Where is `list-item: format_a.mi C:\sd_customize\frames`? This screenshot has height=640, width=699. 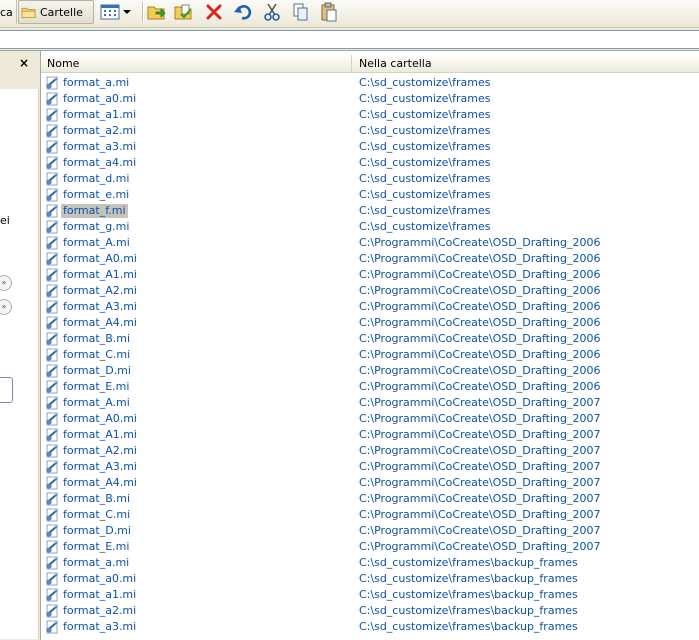 list-item: format_a.mi C:\sd_customize\frames is located at coordinates (370, 83).